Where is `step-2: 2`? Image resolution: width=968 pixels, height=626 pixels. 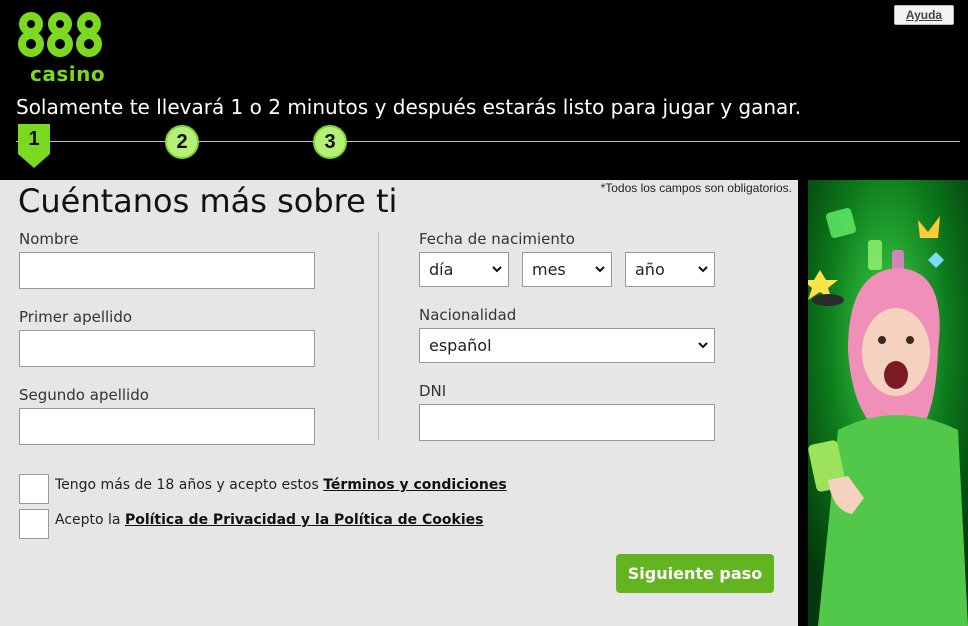
step-2: 2 is located at coordinates (182, 142).